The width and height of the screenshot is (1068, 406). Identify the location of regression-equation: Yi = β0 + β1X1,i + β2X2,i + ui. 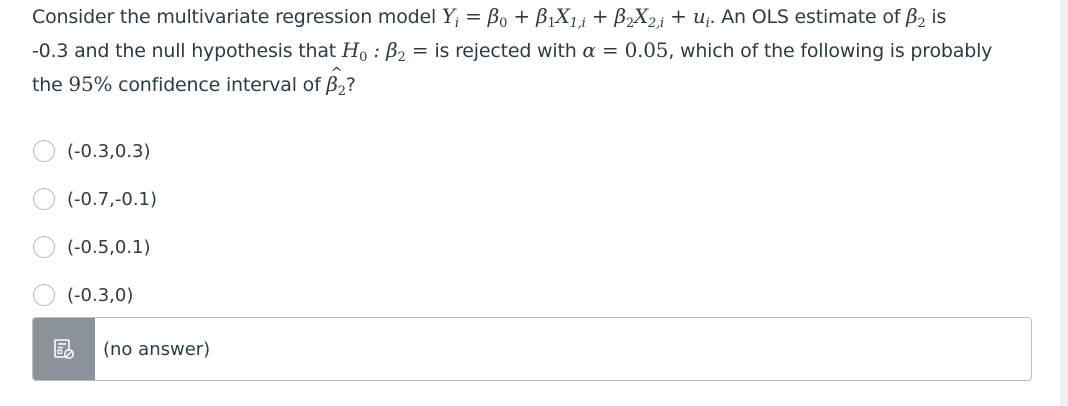
(575, 17).